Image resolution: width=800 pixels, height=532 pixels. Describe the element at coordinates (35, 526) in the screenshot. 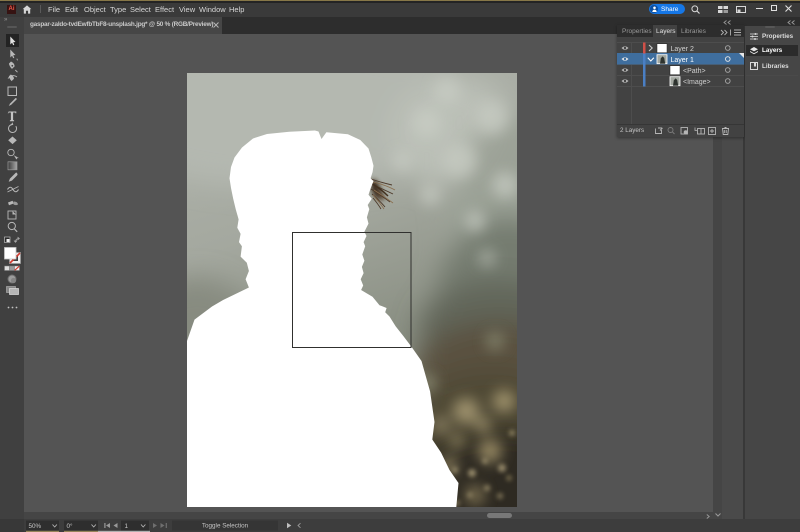

I see `svg-text: 50%` at that location.